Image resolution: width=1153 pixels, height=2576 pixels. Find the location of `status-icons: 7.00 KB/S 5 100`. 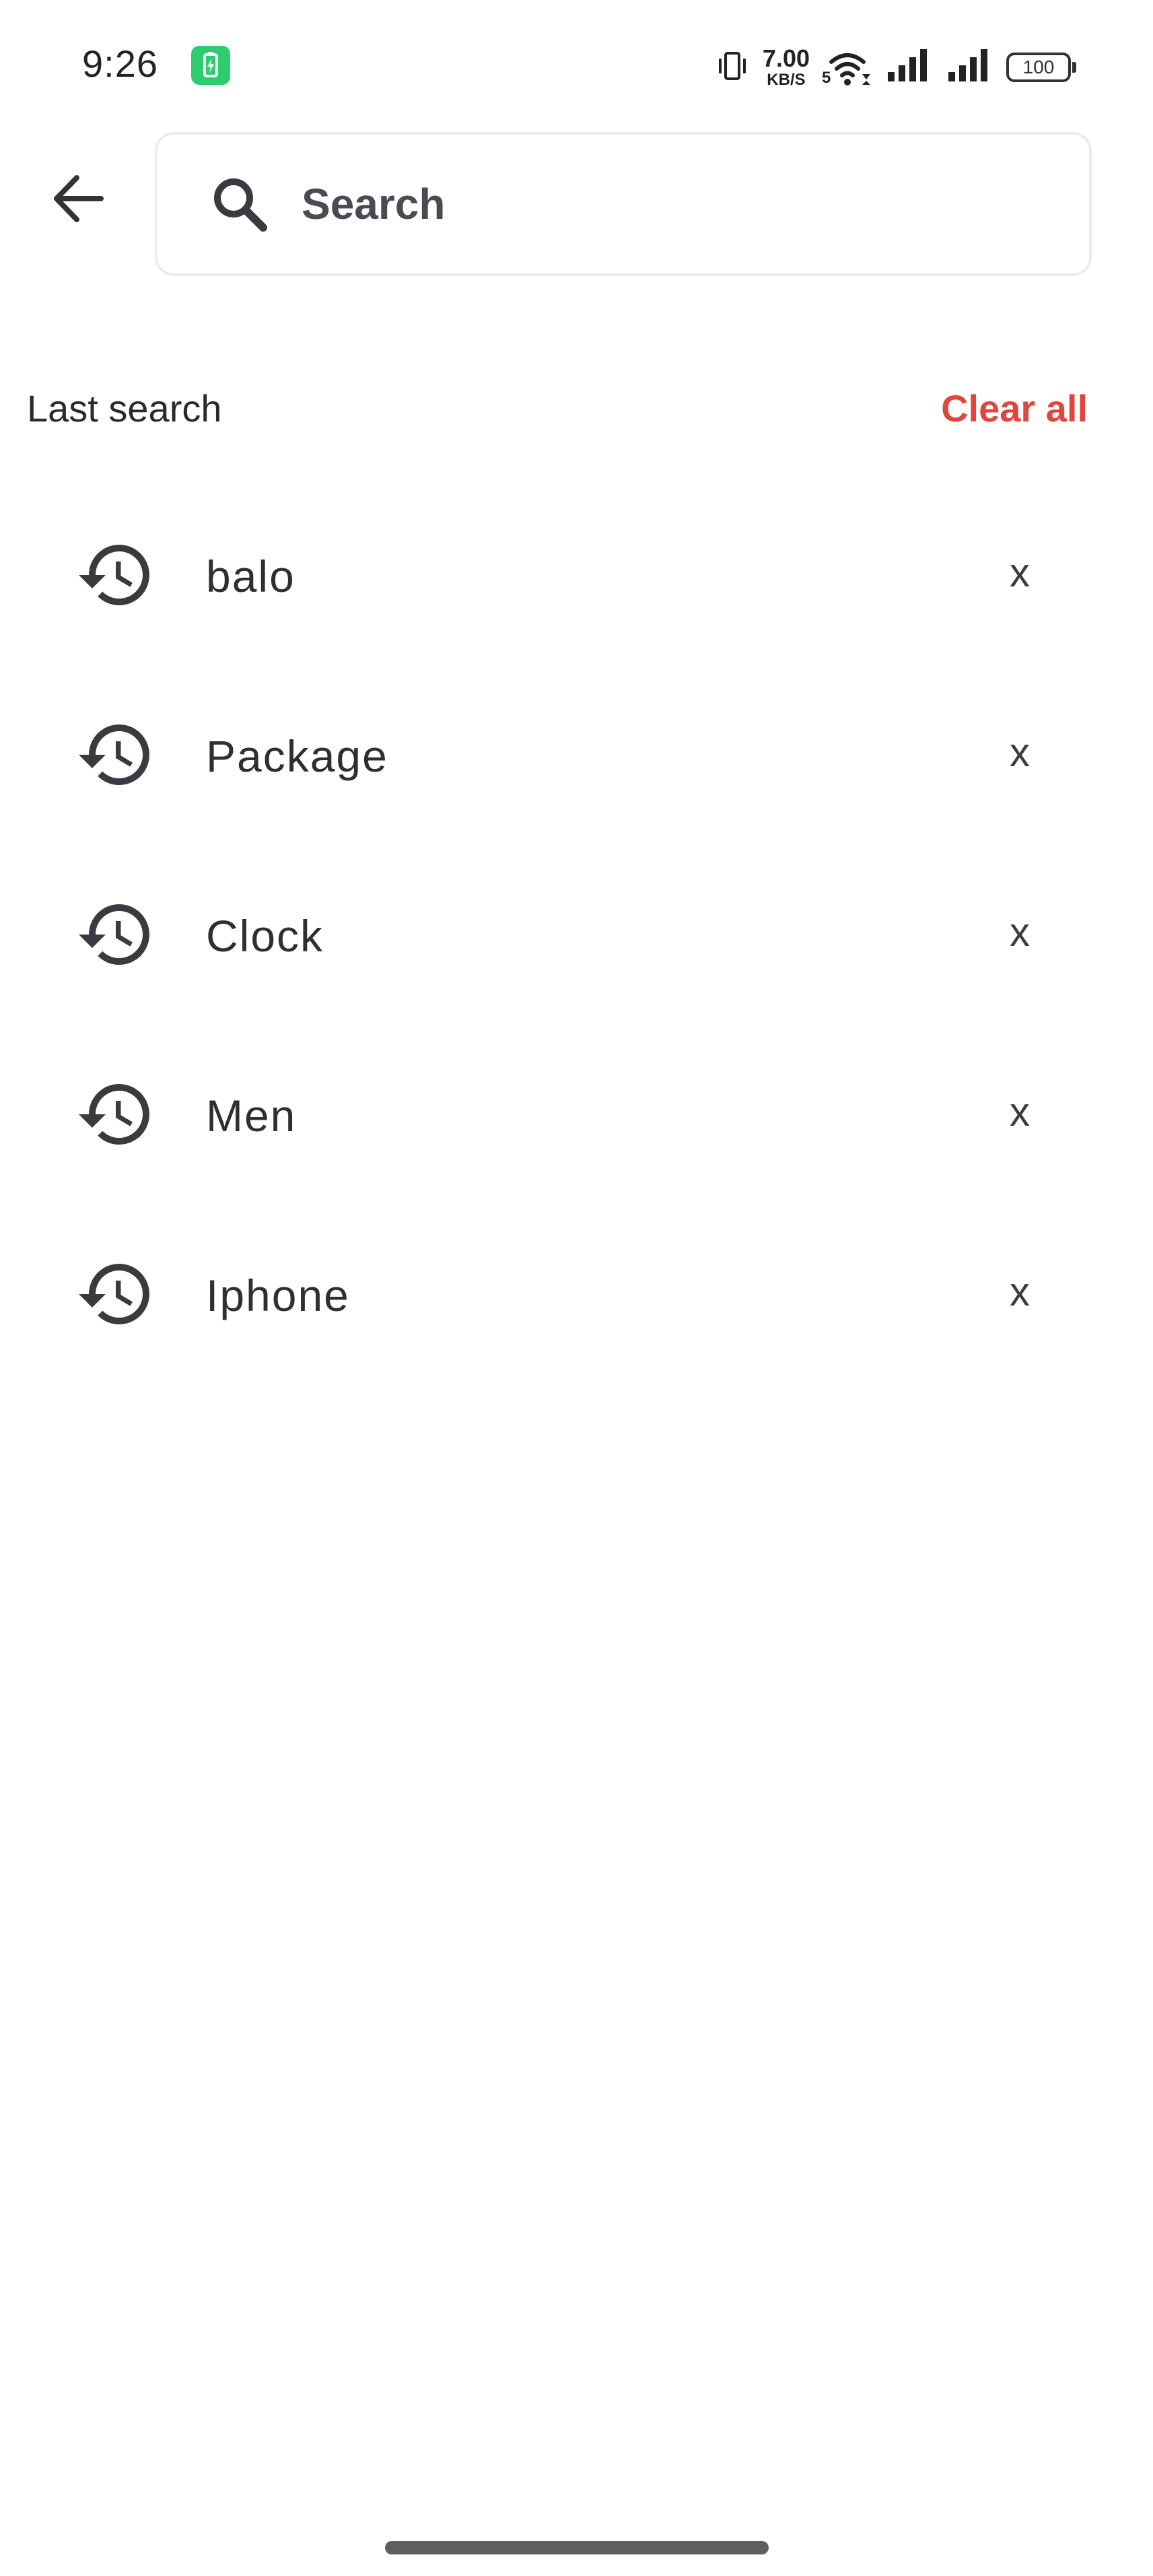

status-icons: 7.00 KB/S 5 100 is located at coordinates (895, 67).